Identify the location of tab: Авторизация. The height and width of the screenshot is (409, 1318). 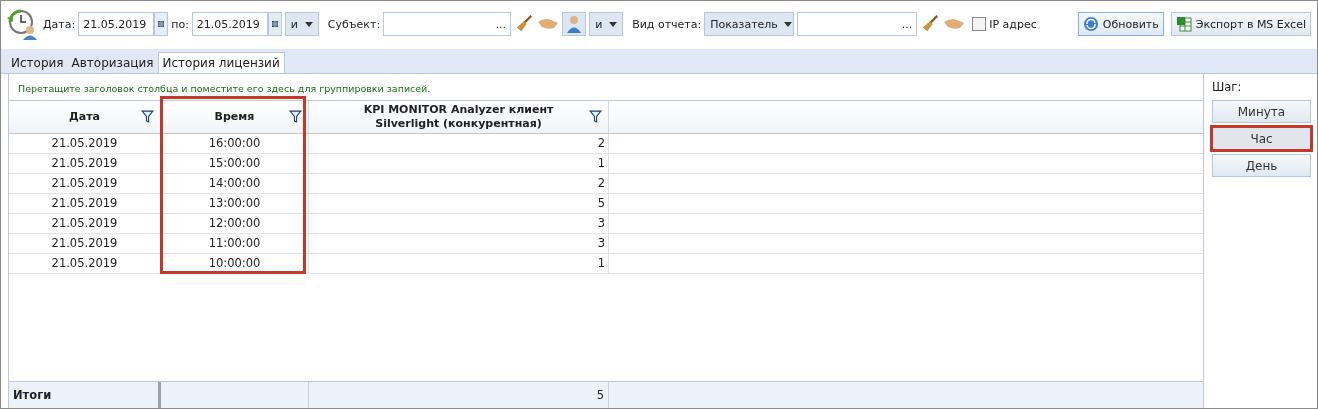
(112, 63).